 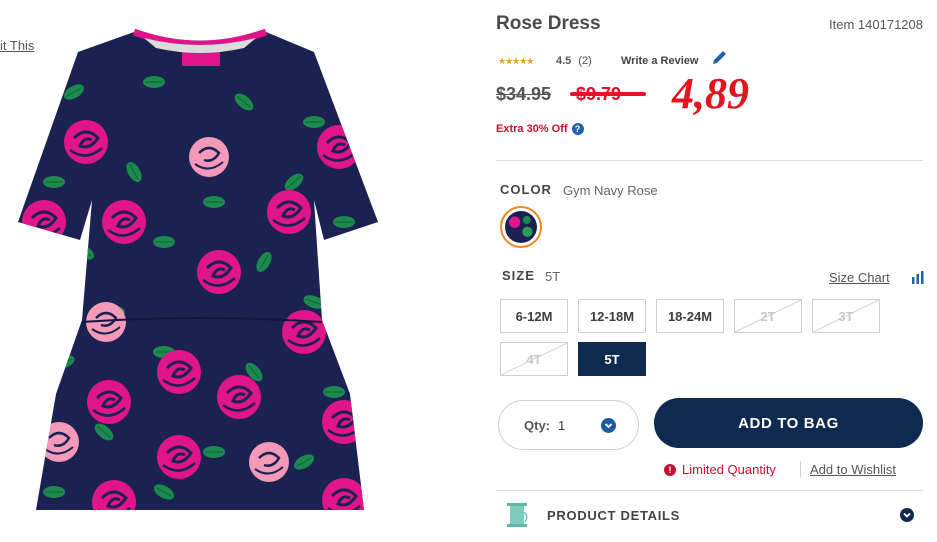 I want to click on info-icon: ?, so click(x=577, y=129).